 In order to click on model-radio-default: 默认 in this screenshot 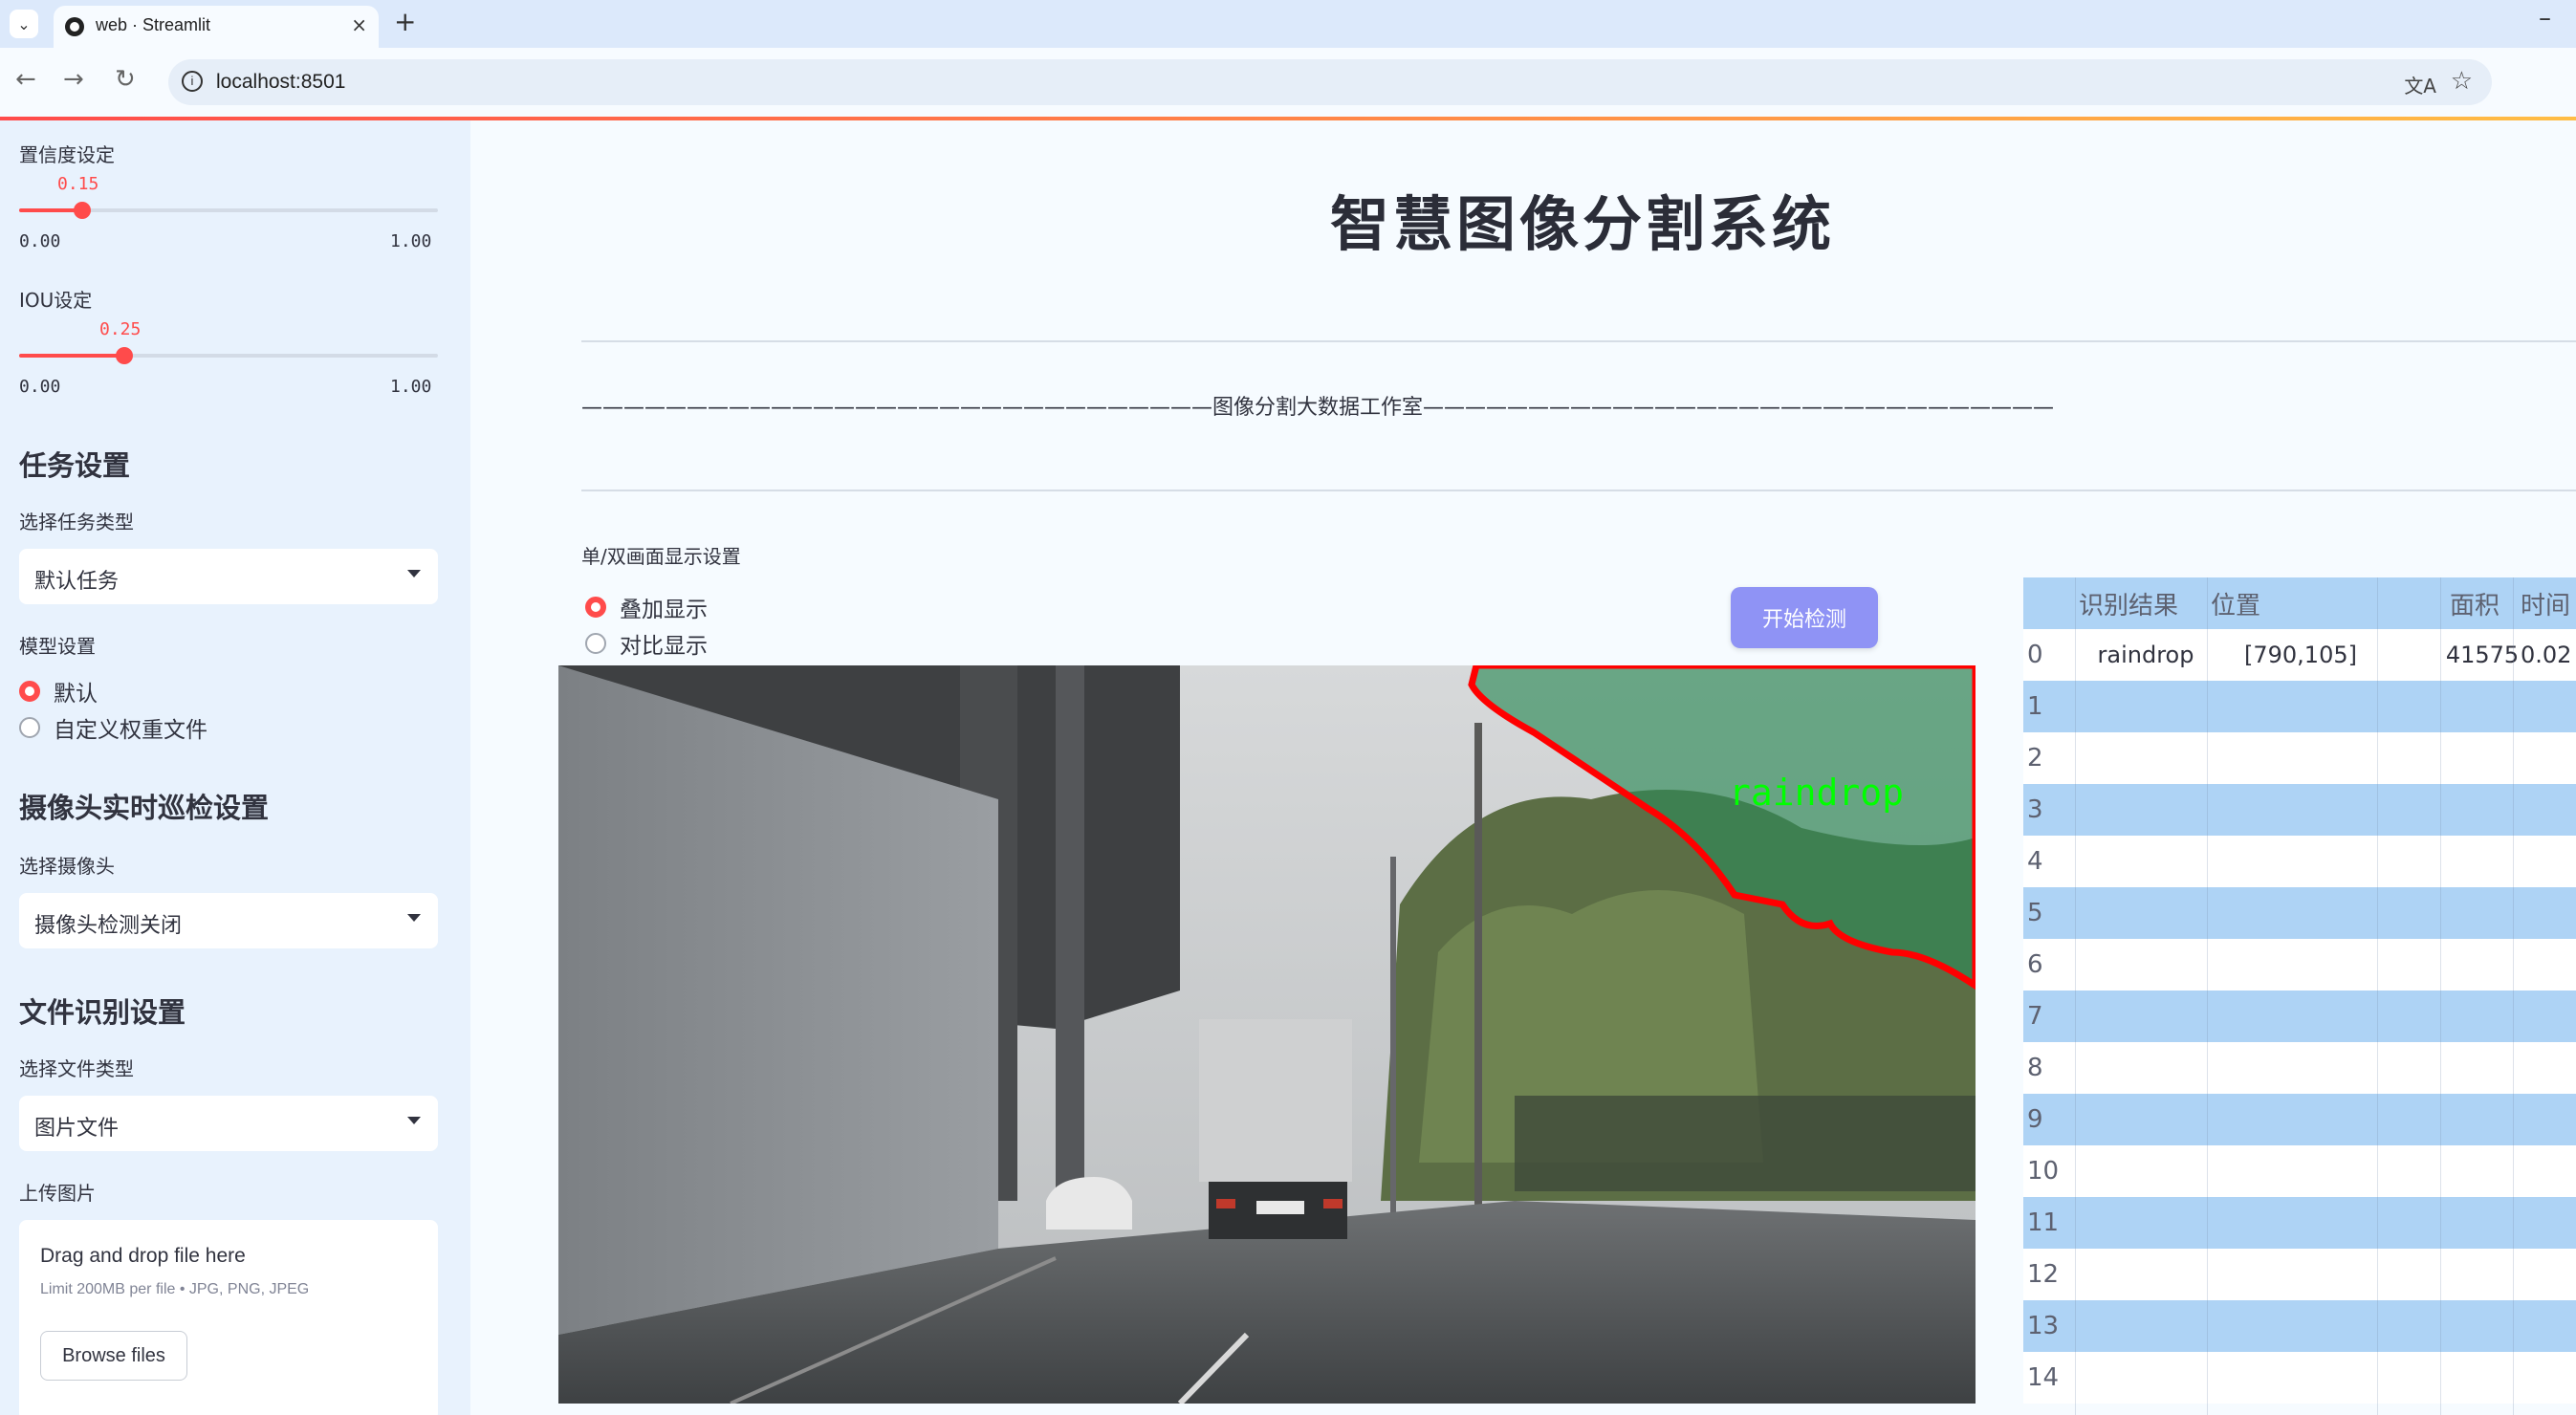, I will do `click(58, 692)`.